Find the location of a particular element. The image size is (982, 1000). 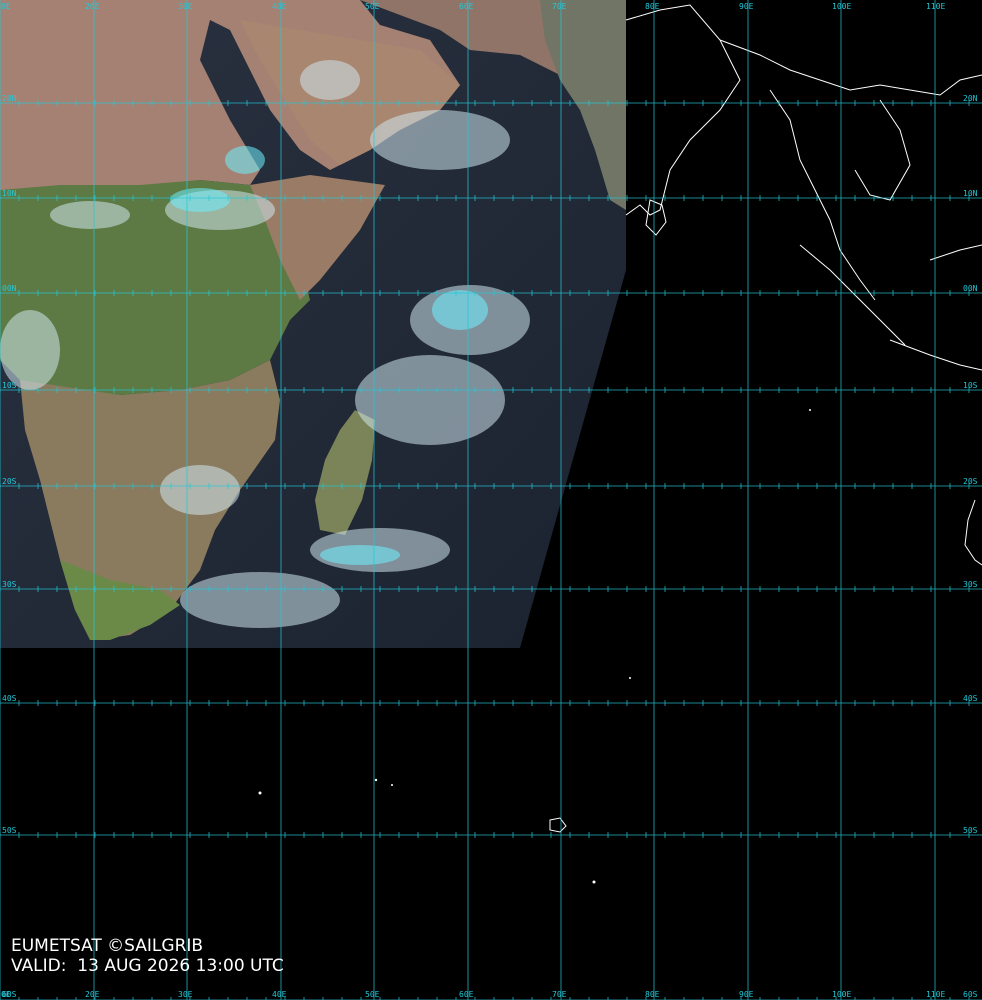

coast-vietnam is located at coordinates (882, 150).